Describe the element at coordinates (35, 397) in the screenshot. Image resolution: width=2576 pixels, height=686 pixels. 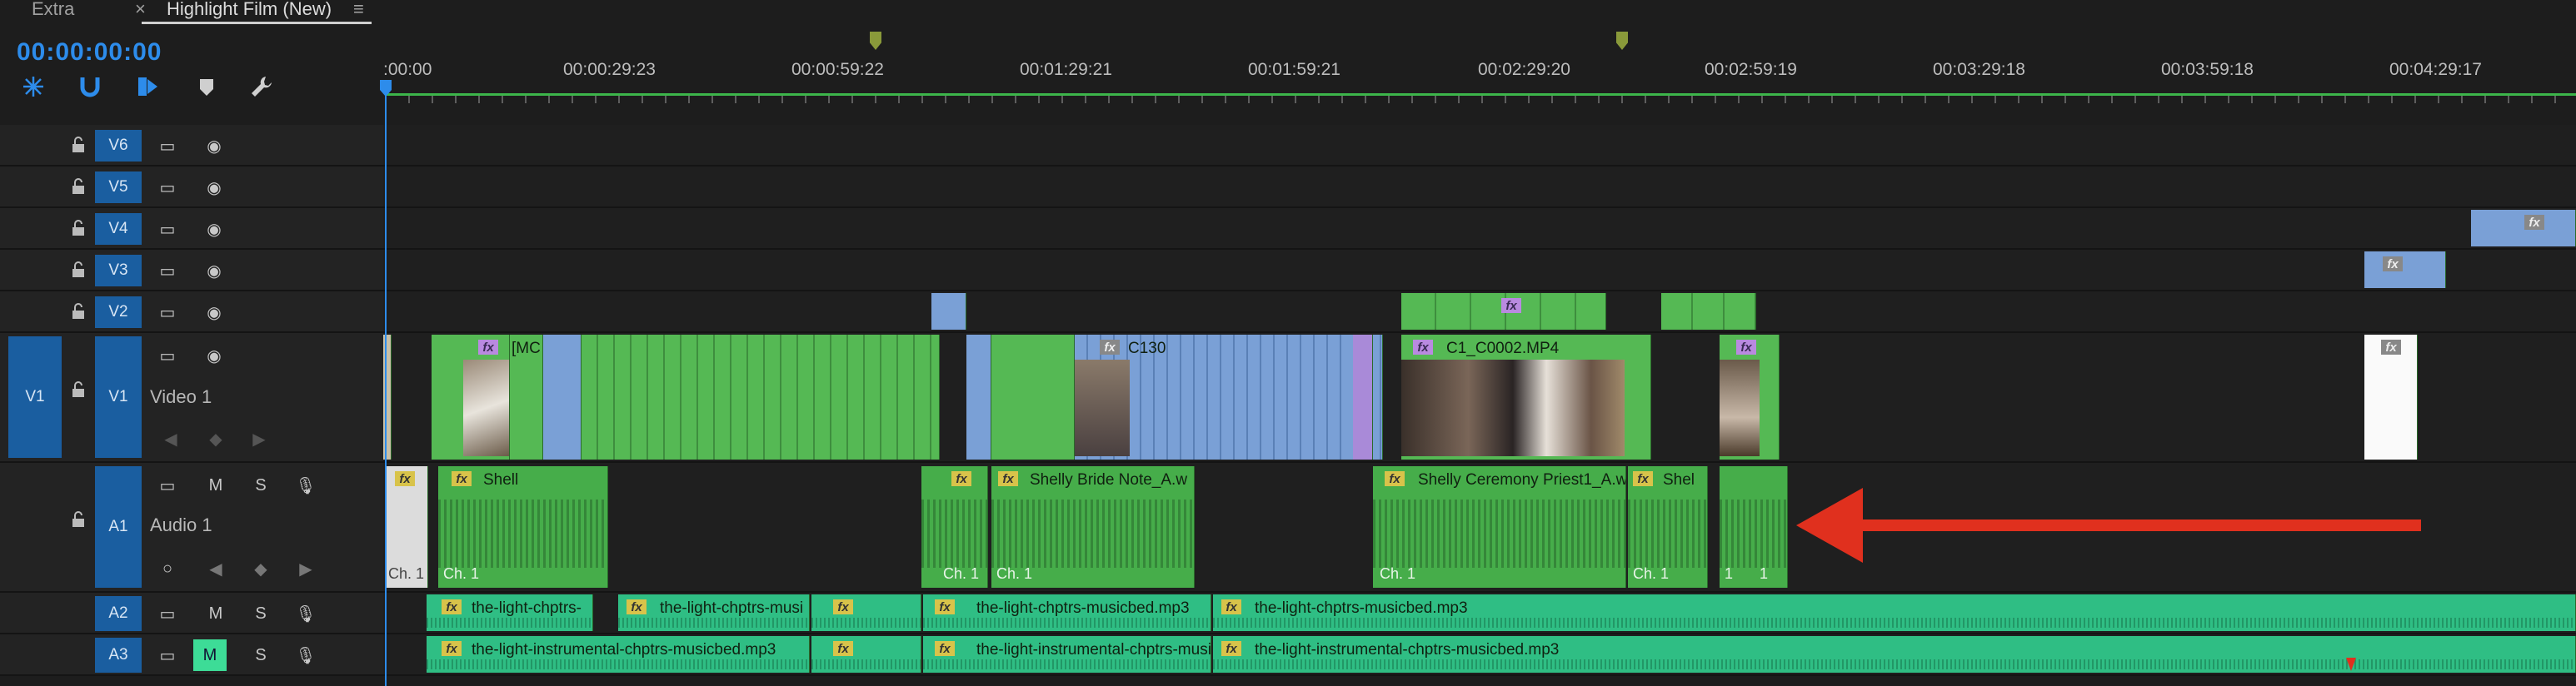
I see `source-patch: V1` at that location.